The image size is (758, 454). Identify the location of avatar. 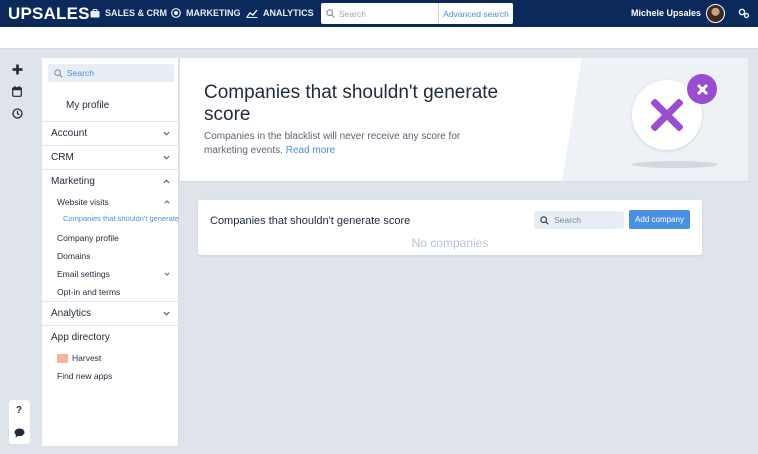
(715, 13).